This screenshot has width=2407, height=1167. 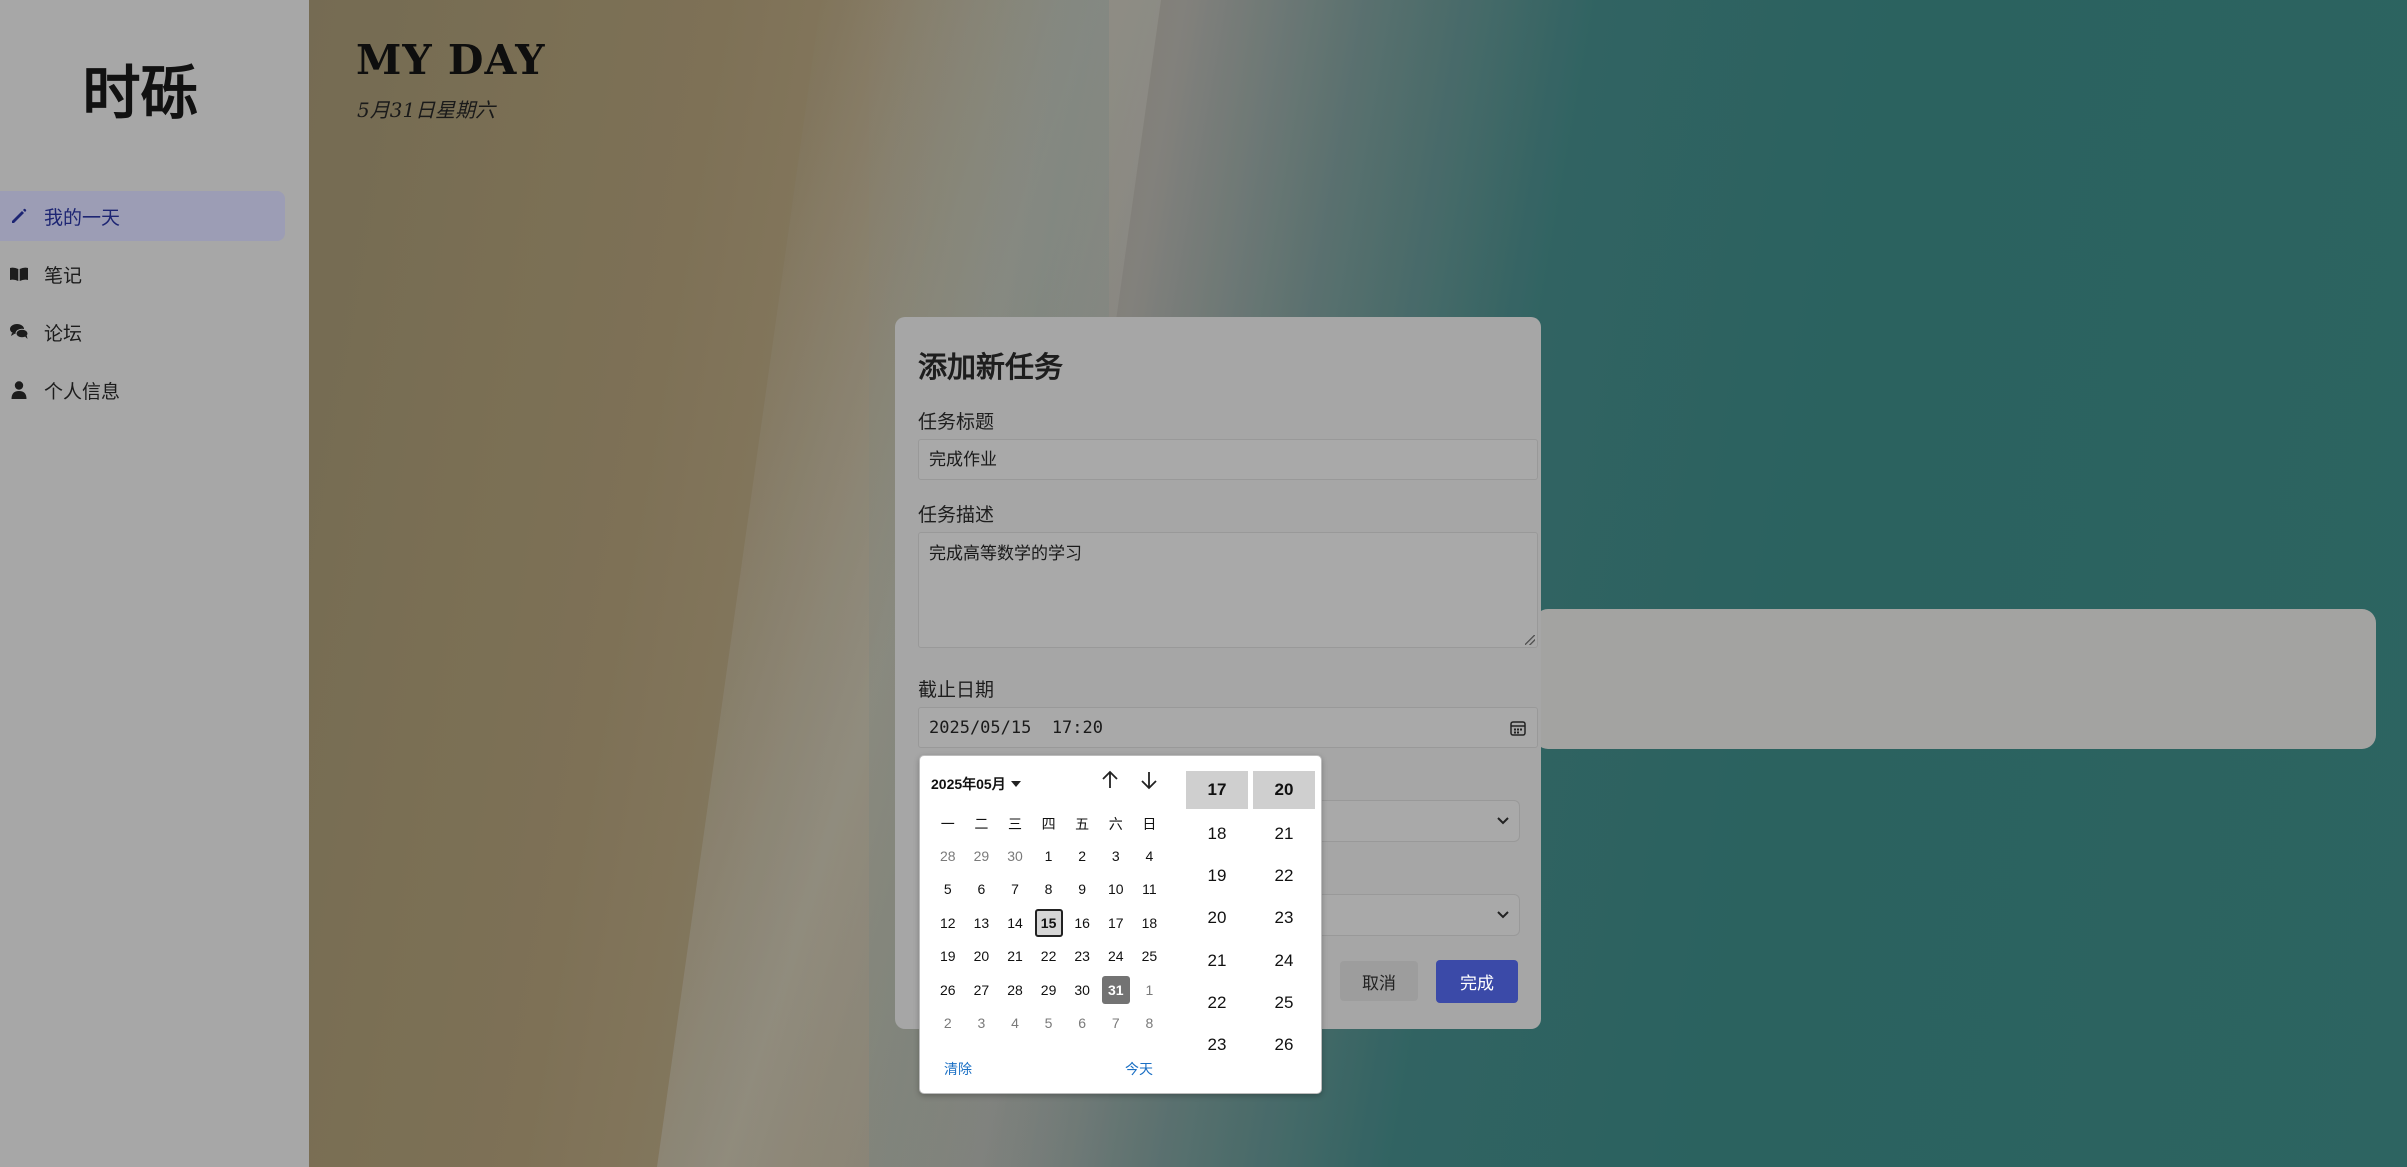 I want to click on deadline-input: 2025/05/15 17:20, so click(x=1228, y=727).